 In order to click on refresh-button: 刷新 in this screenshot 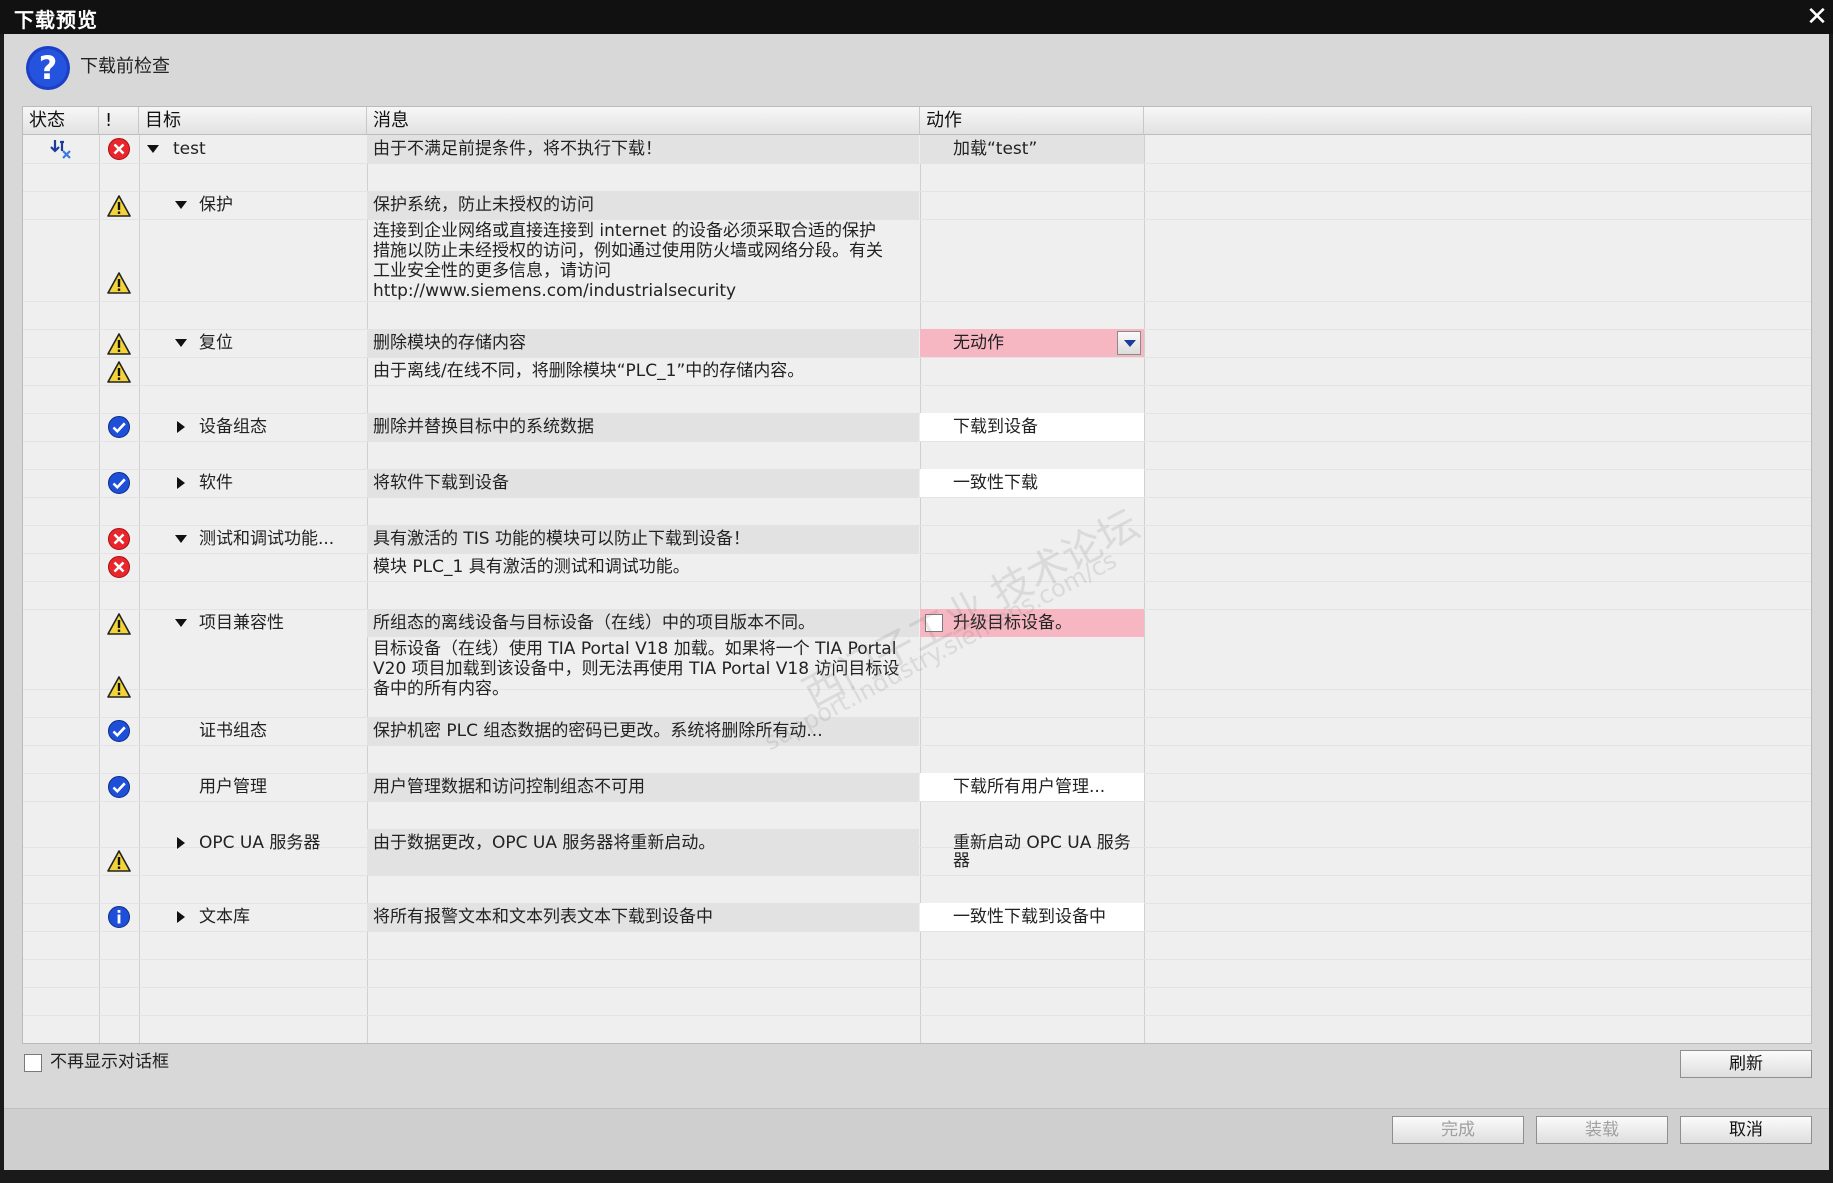, I will do `click(1746, 1064)`.